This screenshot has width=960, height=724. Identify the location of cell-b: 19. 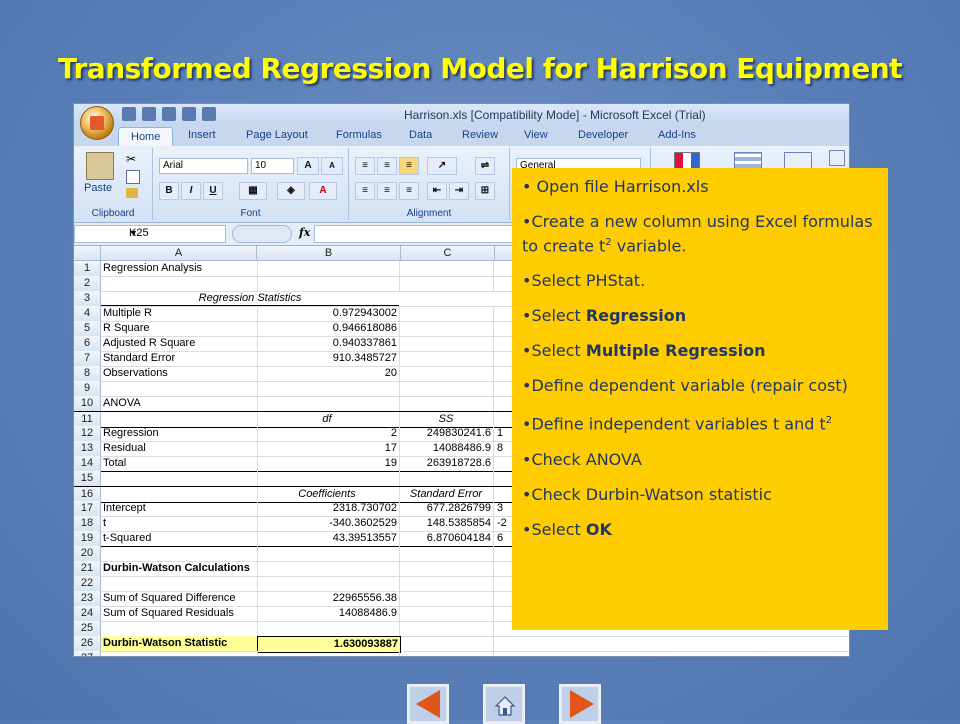
(328, 463).